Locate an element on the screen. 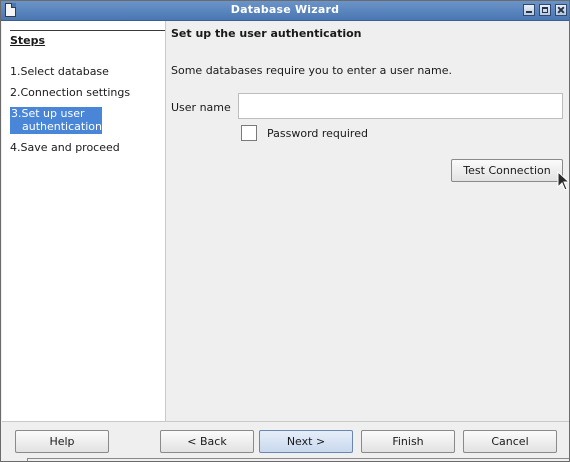 This screenshot has height=462, width=570. cancel-button: Cancel is located at coordinates (510, 441).